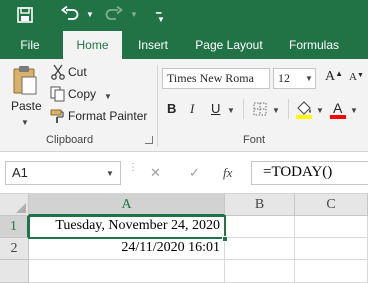 The width and height of the screenshot is (368, 283). What do you see at coordinates (192, 109) in the screenshot?
I see `italic-button: I` at bounding box center [192, 109].